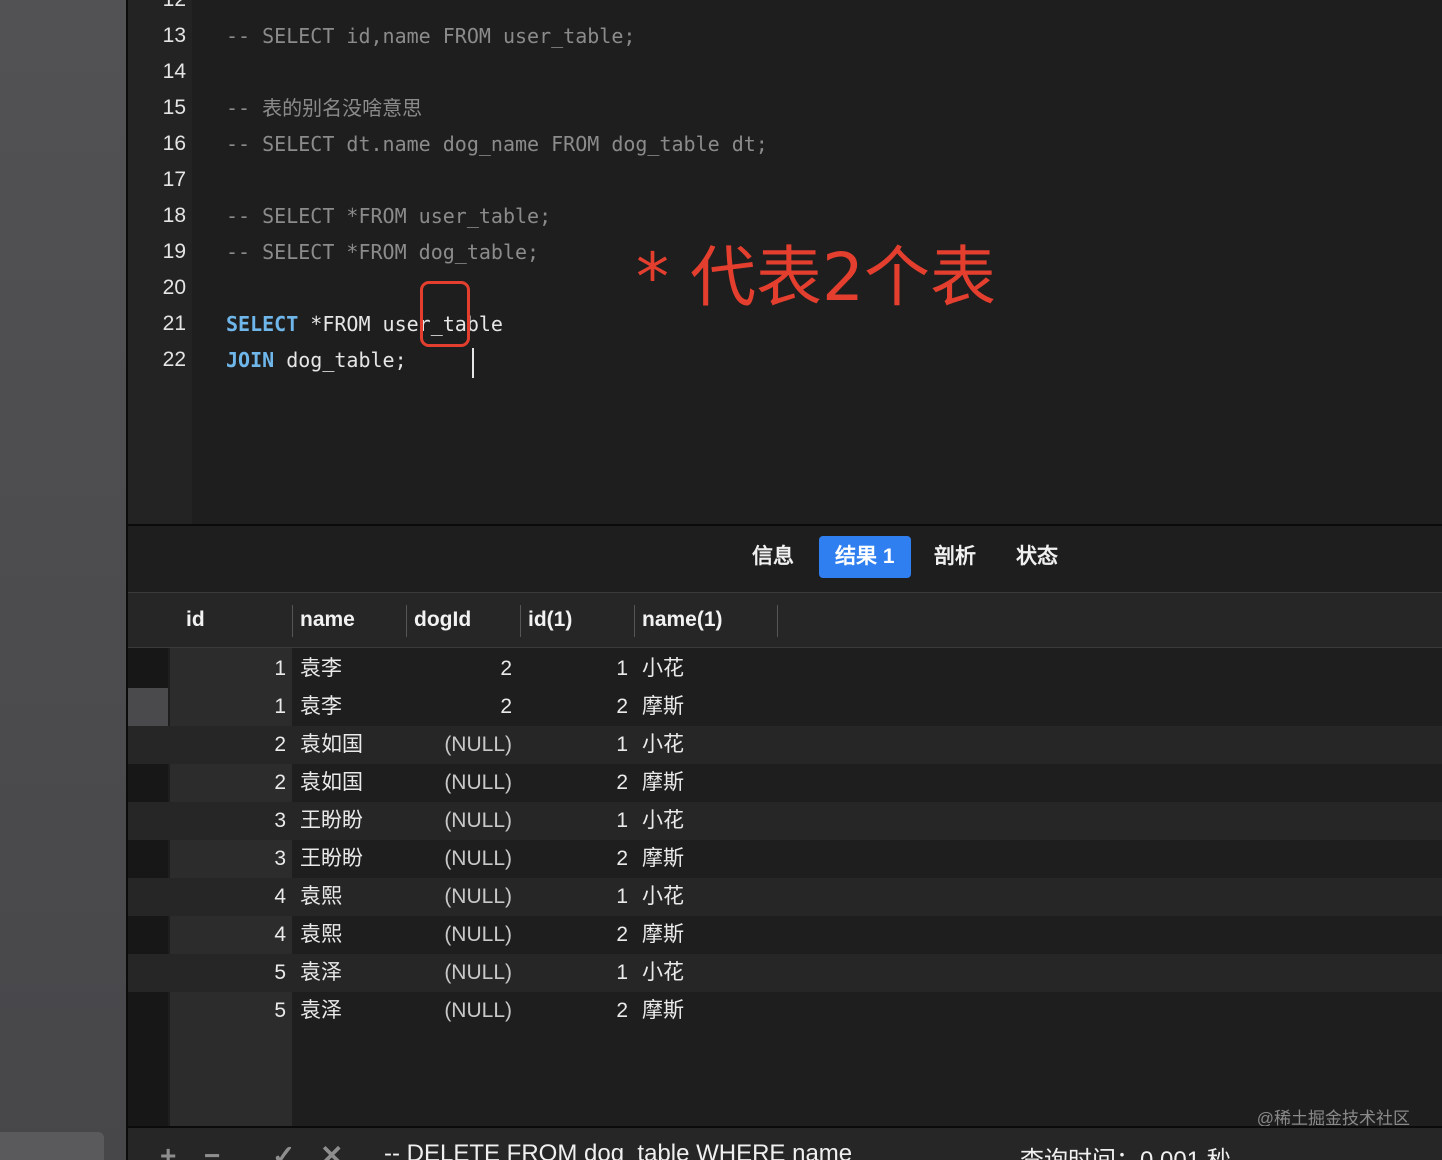 Image resolution: width=1442 pixels, height=1160 pixels. Describe the element at coordinates (785, 707) in the screenshot. I see `table-row: 1 袁李 2 2 摩斯` at that location.